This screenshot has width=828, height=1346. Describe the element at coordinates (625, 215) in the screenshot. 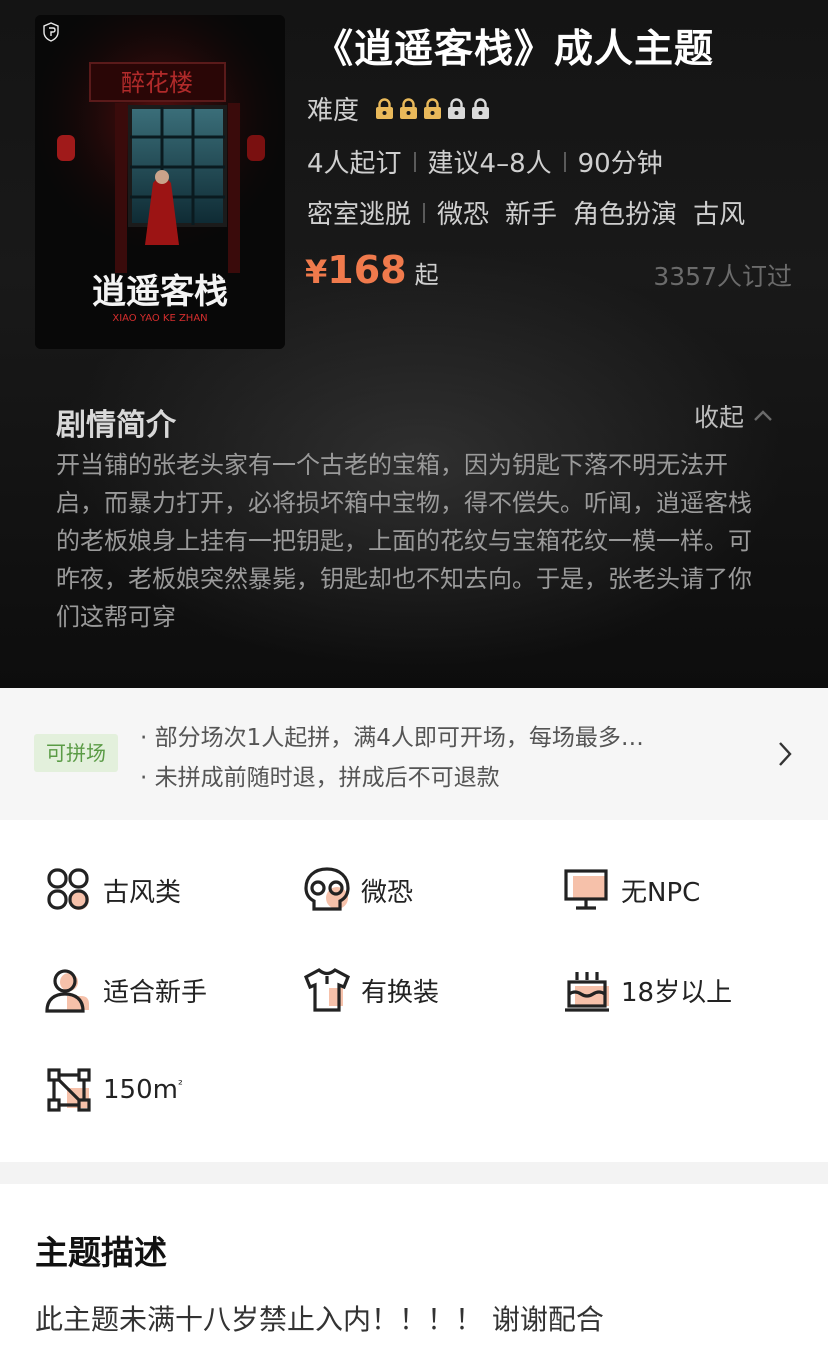

I see `tag-roleplay: 角色扮演` at that location.